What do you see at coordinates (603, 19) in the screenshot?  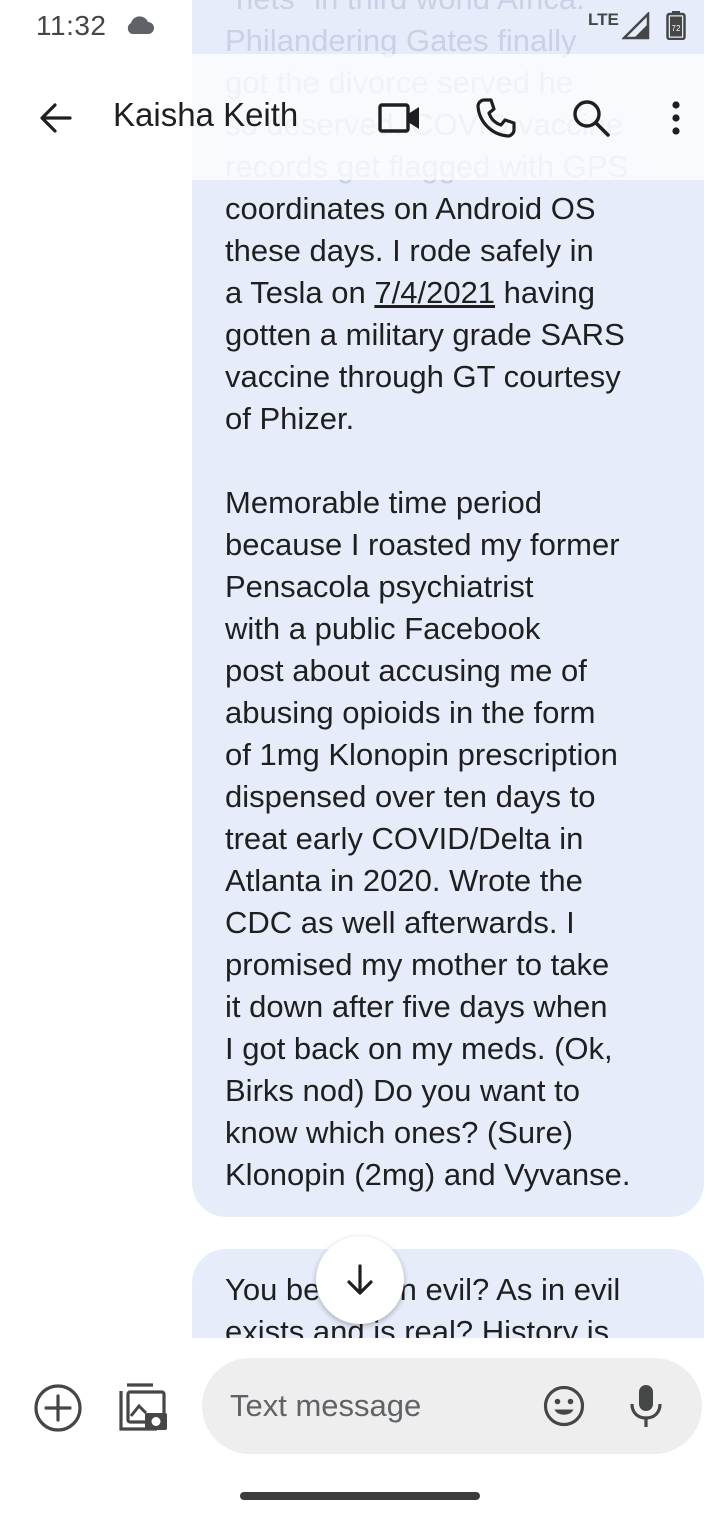 I see `network-type: LTE` at bounding box center [603, 19].